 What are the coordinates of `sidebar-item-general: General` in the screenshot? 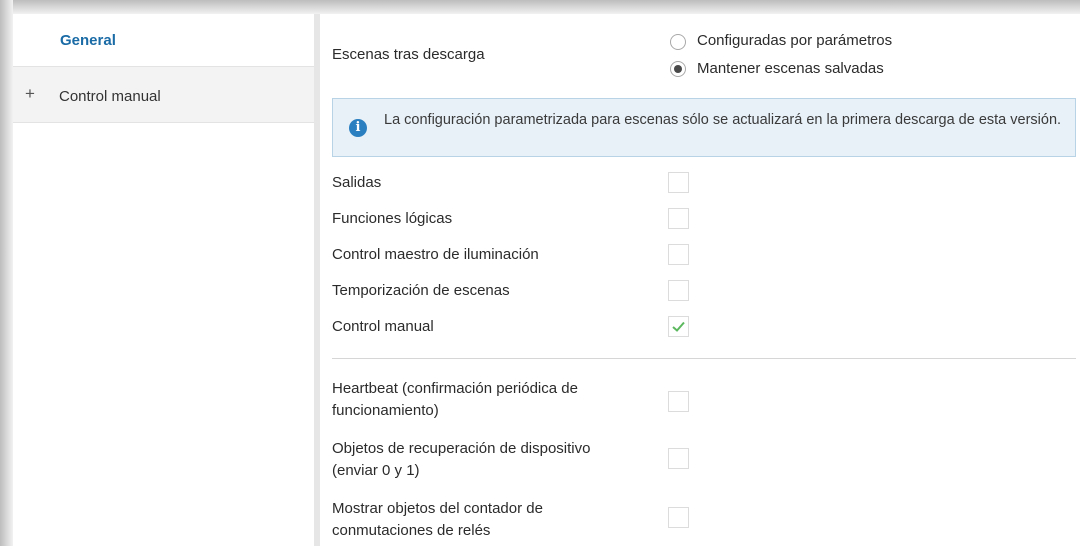 It's located at (163, 40).